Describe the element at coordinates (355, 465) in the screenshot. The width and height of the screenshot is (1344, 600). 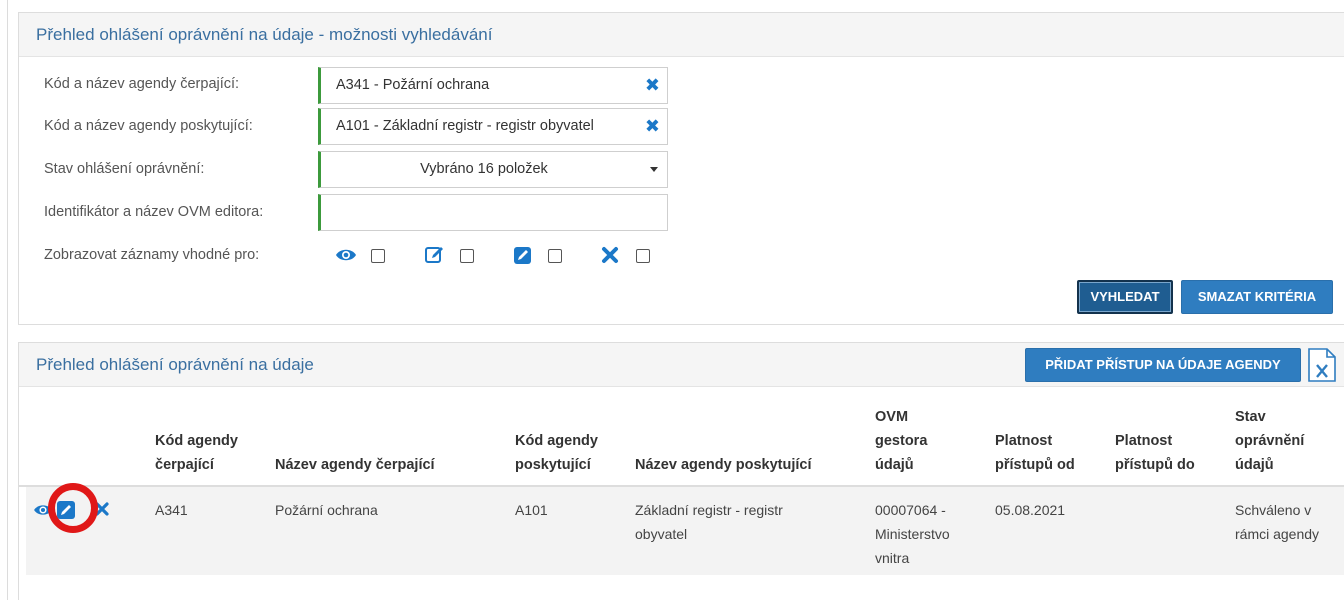
I see `col-header-consuming-name: Název agendy čerpající` at that location.